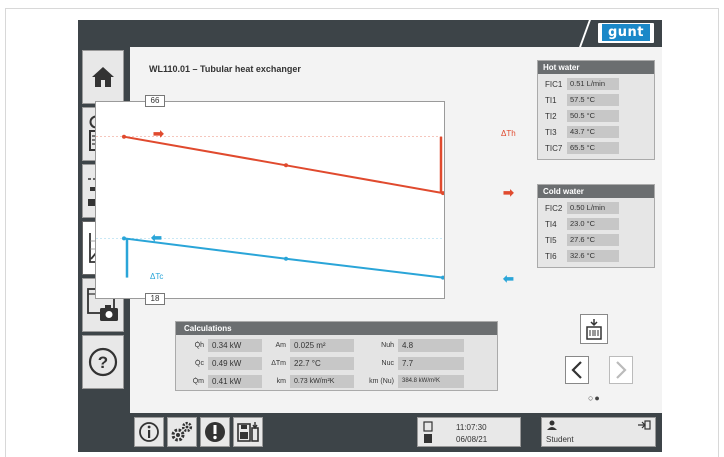  I want to click on calc-label: Q̇m, so click(198, 381).